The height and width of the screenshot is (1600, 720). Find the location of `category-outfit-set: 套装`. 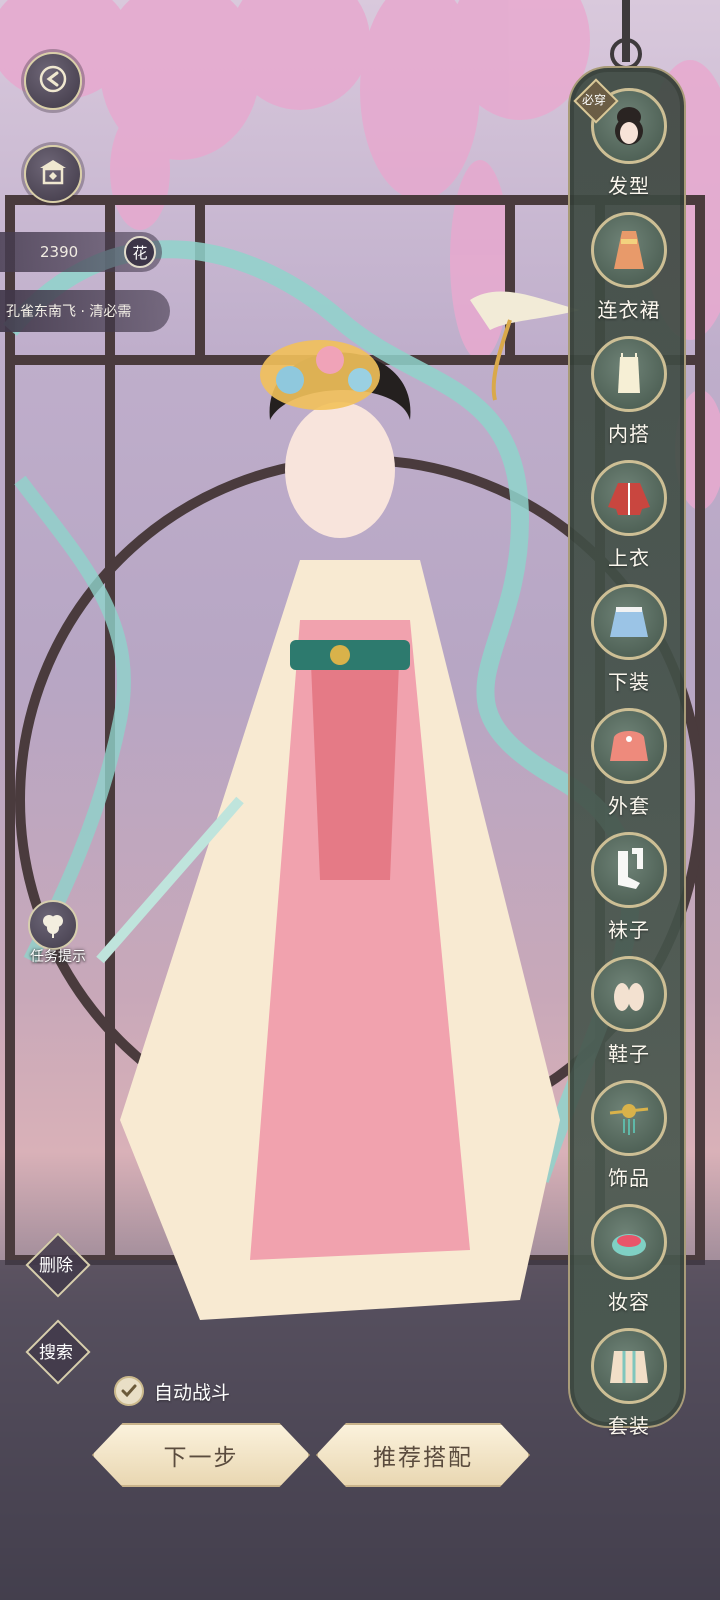

category-outfit-set: 套装 is located at coordinates (629, 1388).